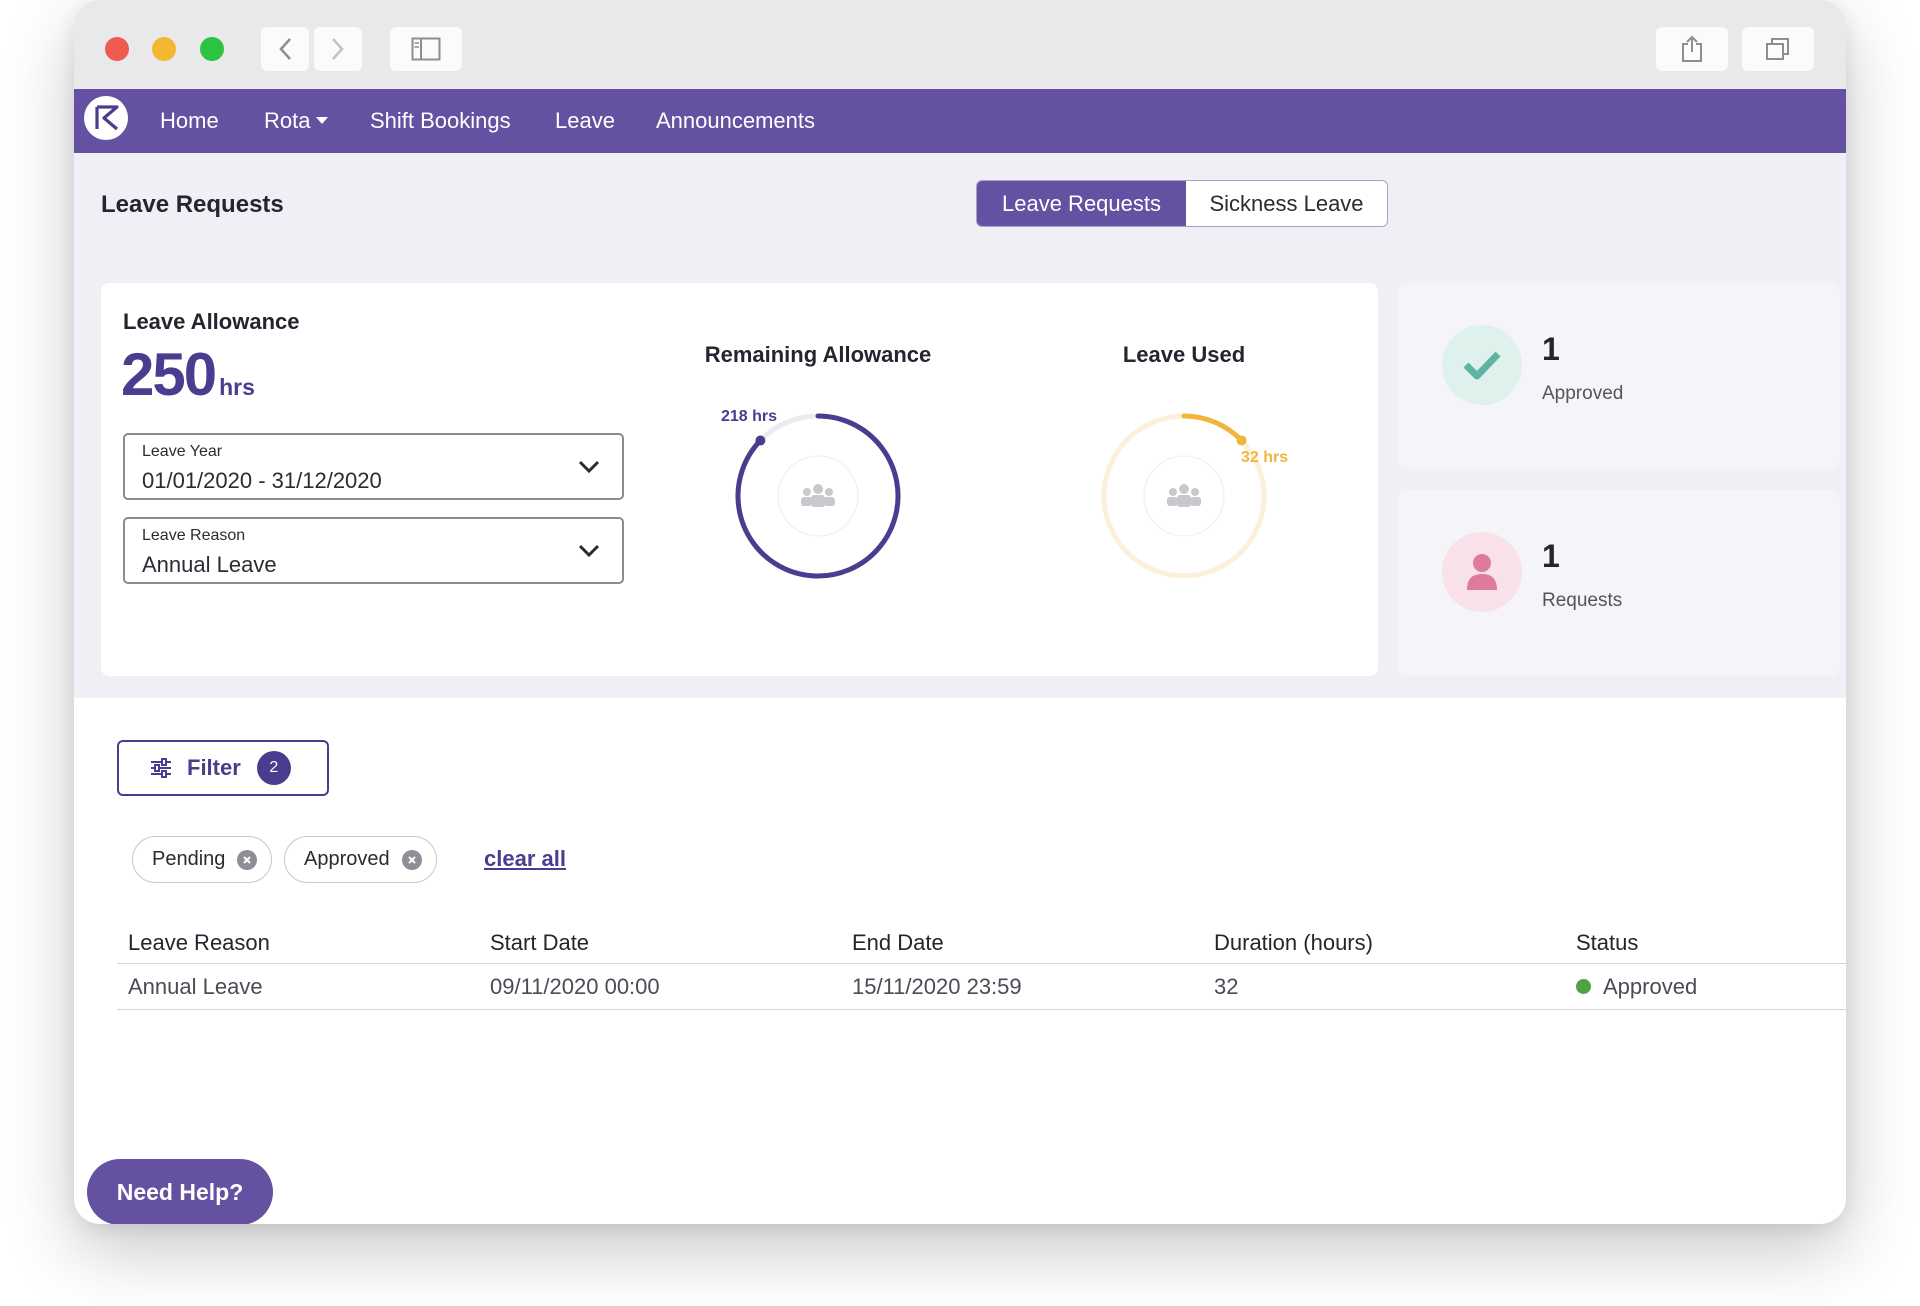 Image resolution: width=1920 pixels, height=1306 pixels. What do you see at coordinates (192, 204) in the screenshot?
I see `page-title: Leave Requests` at bounding box center [192, 204].